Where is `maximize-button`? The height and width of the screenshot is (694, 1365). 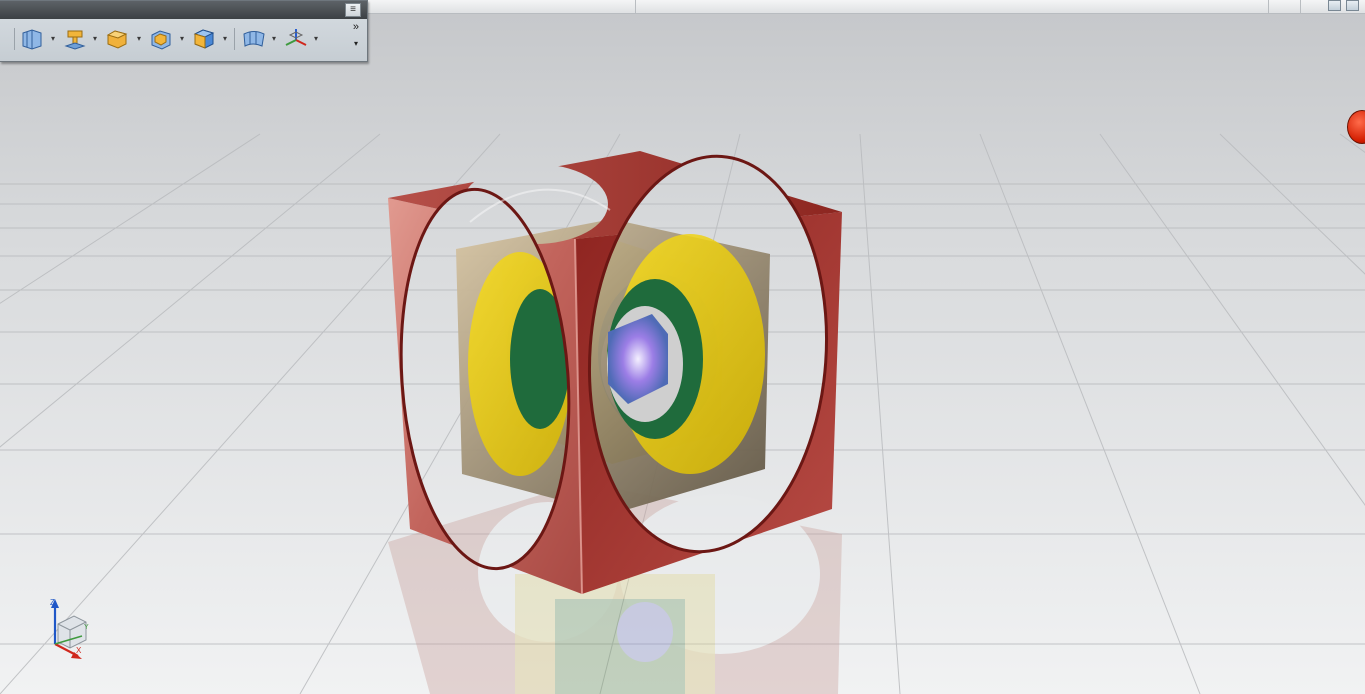 maximize-button is located at coordinates (1352, 5).